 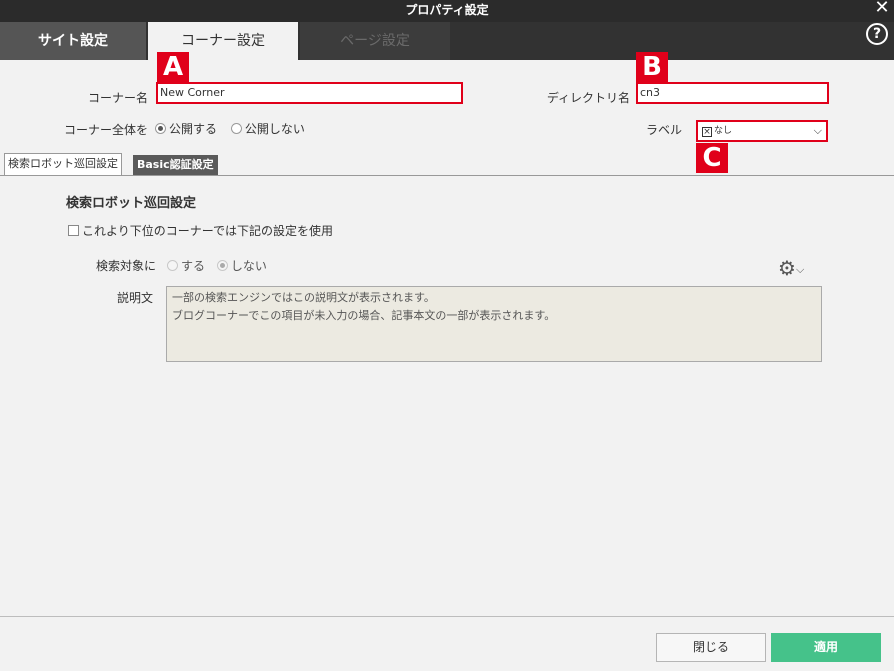 What do you see at coordinates (447, 175) in the screenshot?
I see `subtab-divider` at bounding box center [447, 175].